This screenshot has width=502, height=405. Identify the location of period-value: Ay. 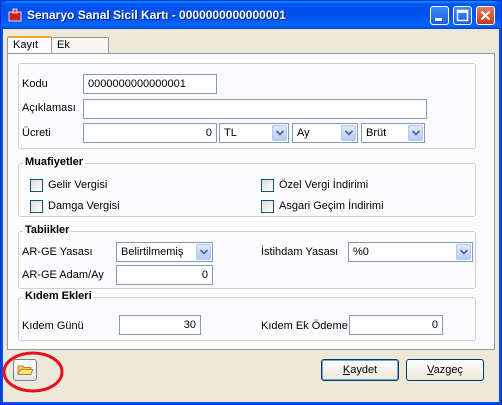
(303, 133).